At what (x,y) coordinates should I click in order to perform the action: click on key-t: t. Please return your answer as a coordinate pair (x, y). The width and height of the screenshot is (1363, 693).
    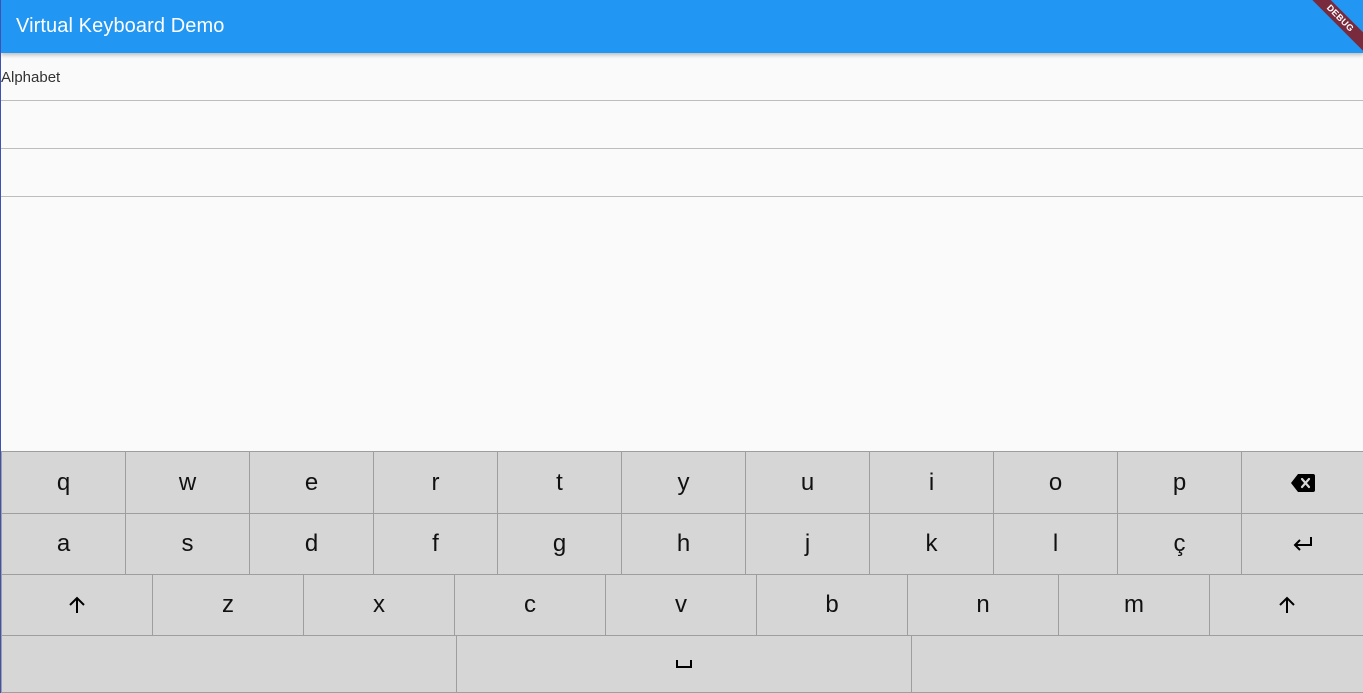
    Looking at the image, I should click on (559, 482).